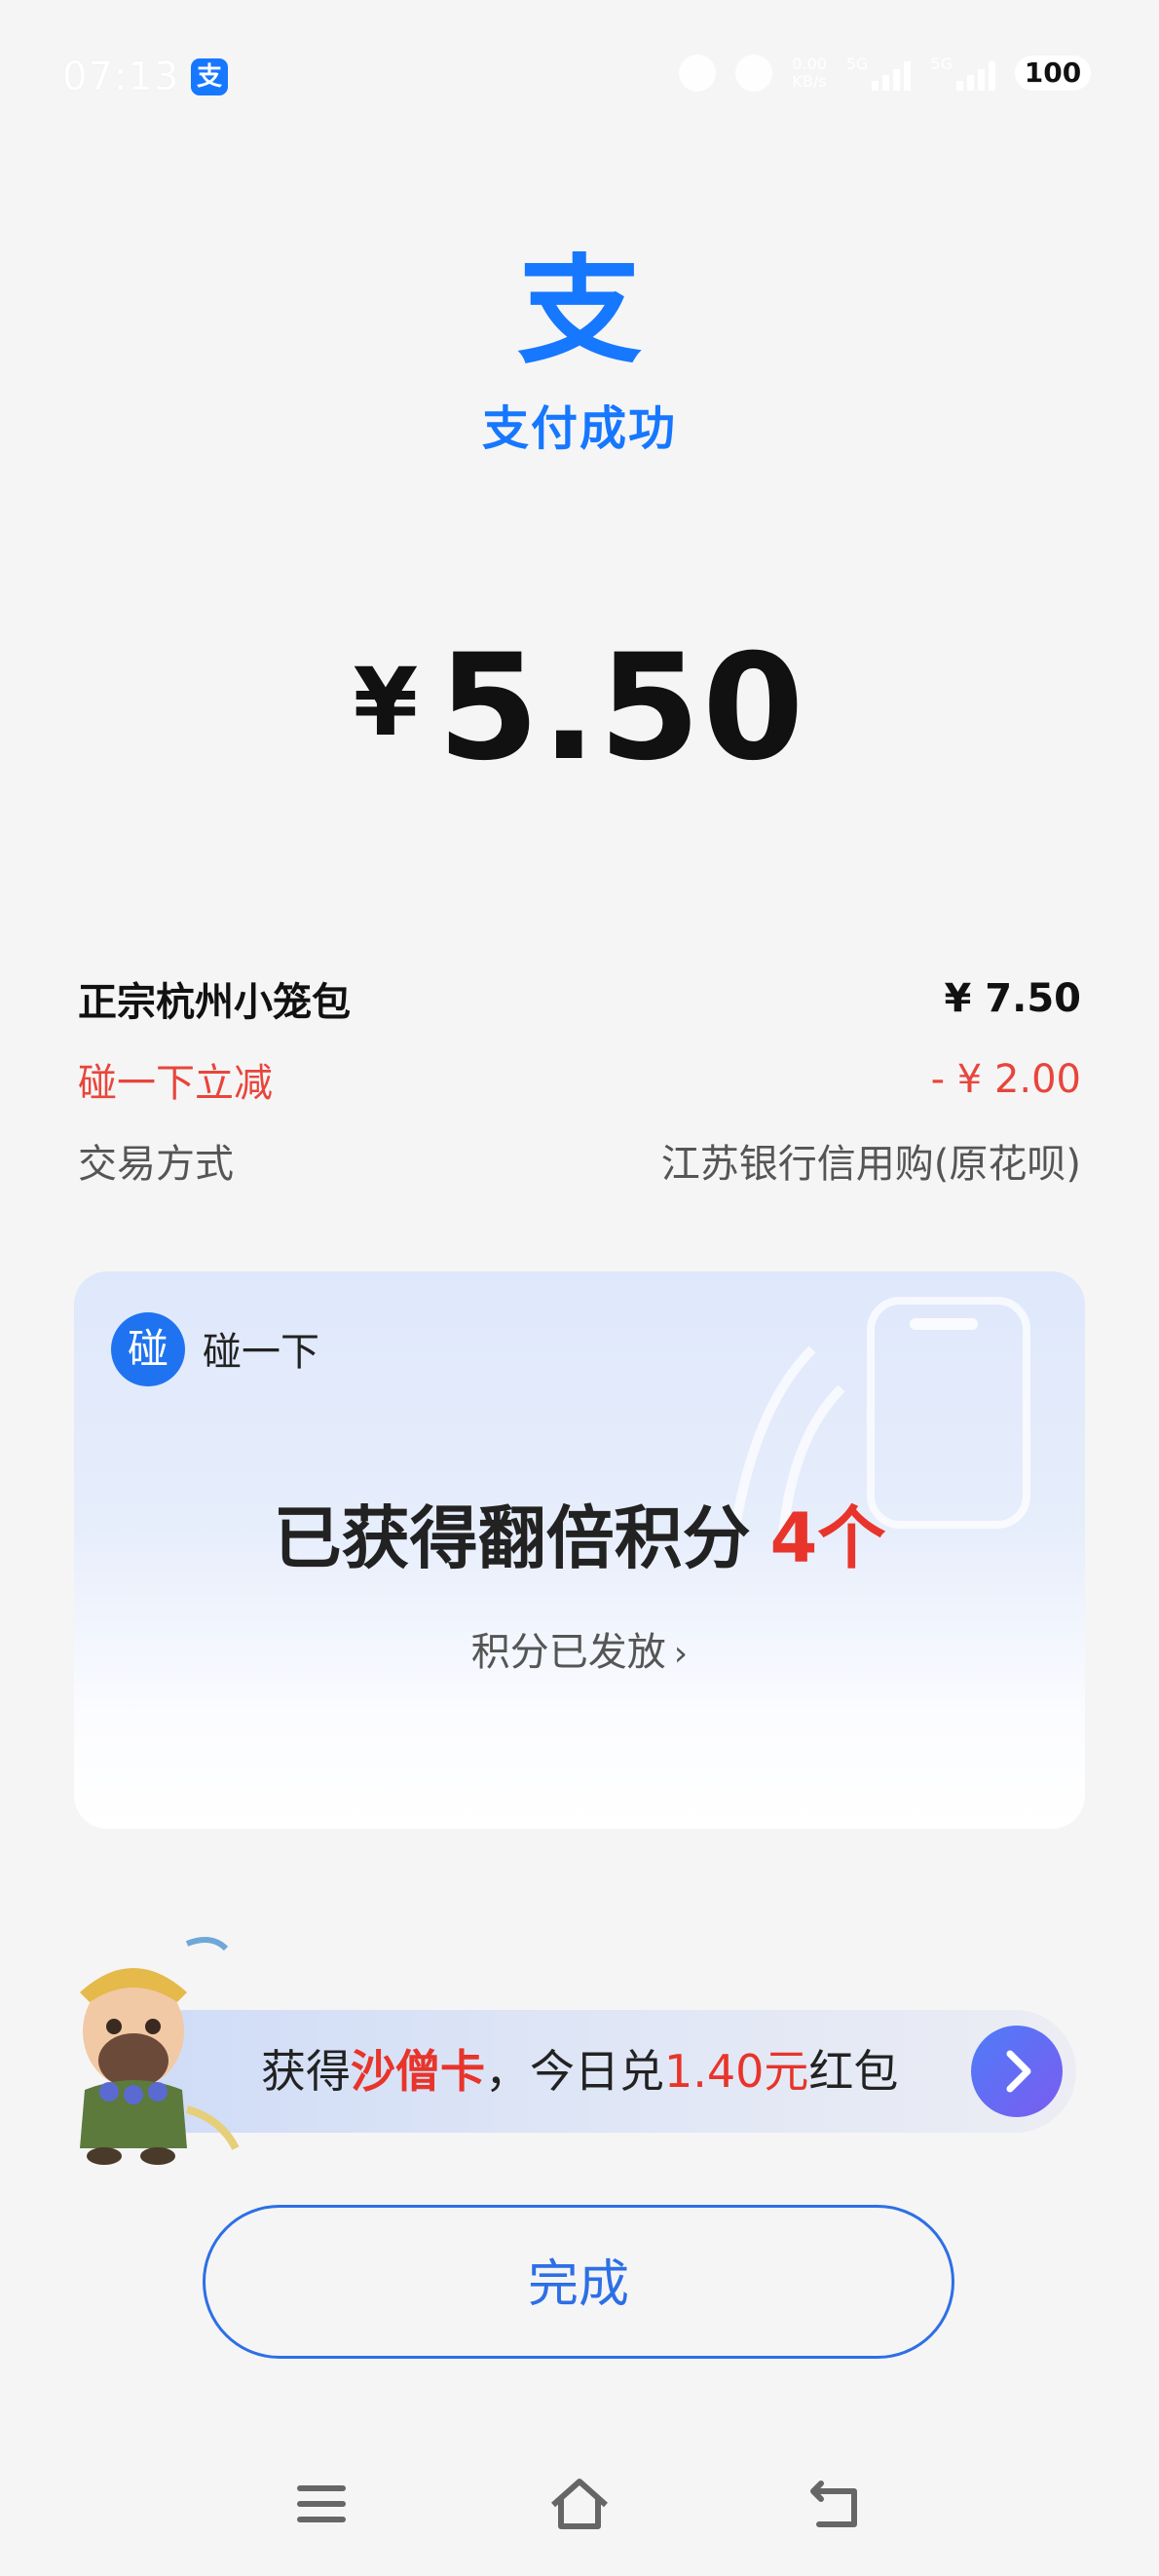 This screenshot has height=2576, width=1159. I want to click on battery-indicator: 100, so click(1053, 73).